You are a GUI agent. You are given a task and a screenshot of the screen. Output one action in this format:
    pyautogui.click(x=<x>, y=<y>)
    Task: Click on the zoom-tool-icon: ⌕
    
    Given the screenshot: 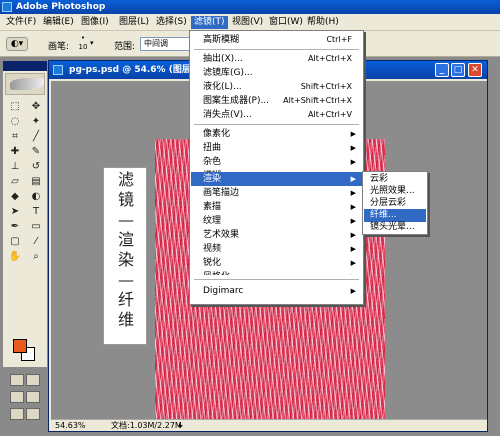 What is the action you would take?
    pyautogui.click(x=36, y=256)
    